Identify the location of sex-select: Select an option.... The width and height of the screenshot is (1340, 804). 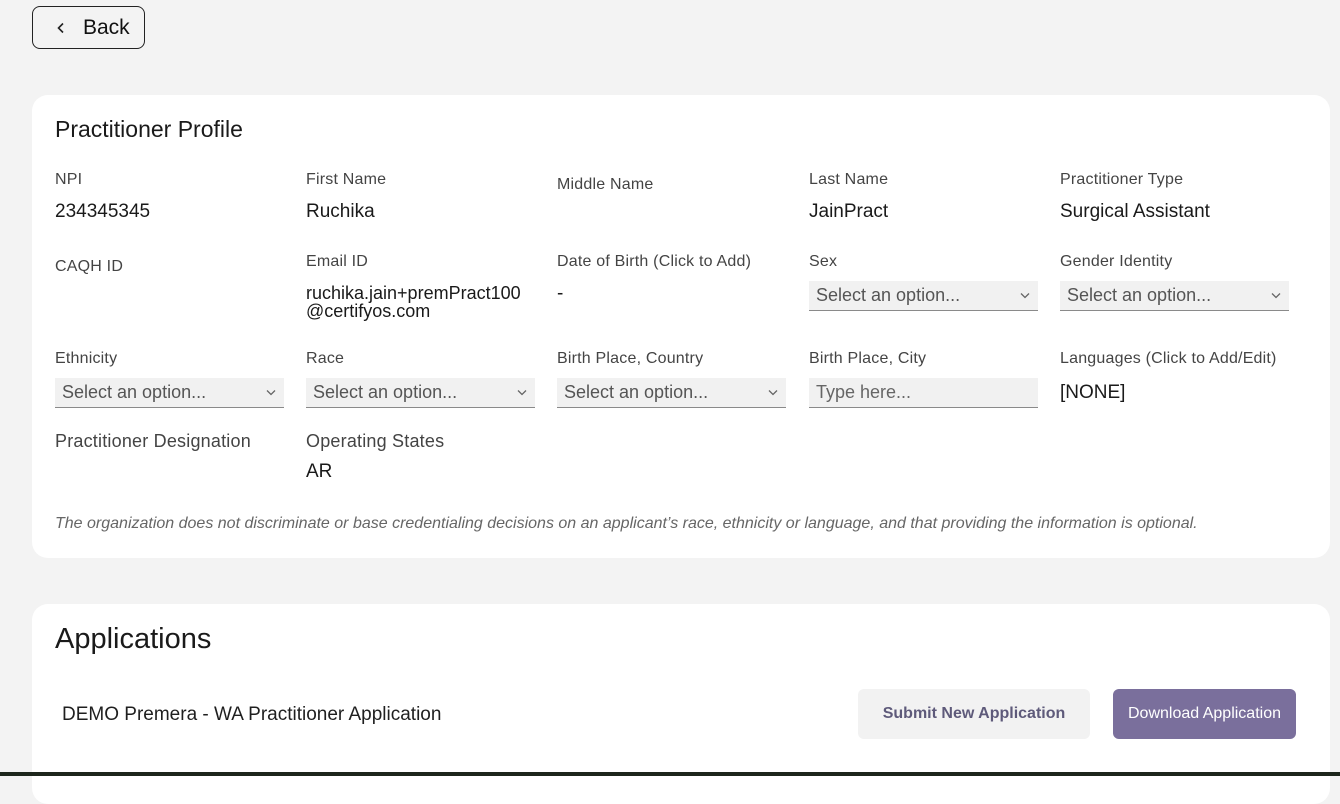
(923, 296).